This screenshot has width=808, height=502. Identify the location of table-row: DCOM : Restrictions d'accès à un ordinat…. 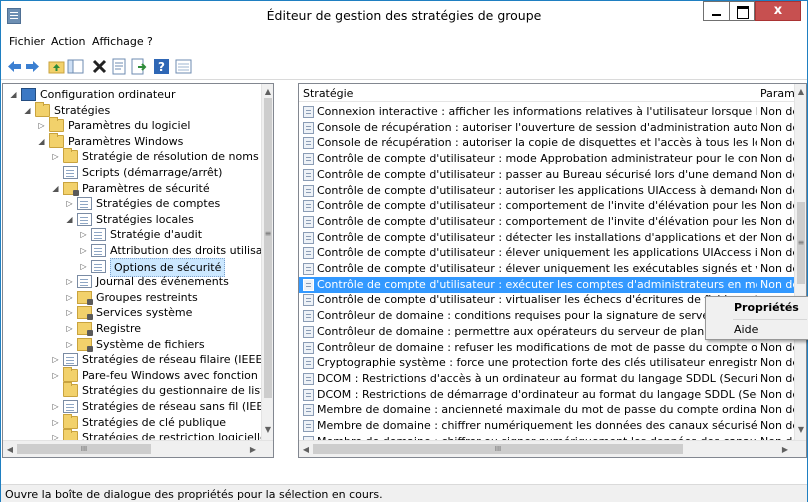
(552, 379).